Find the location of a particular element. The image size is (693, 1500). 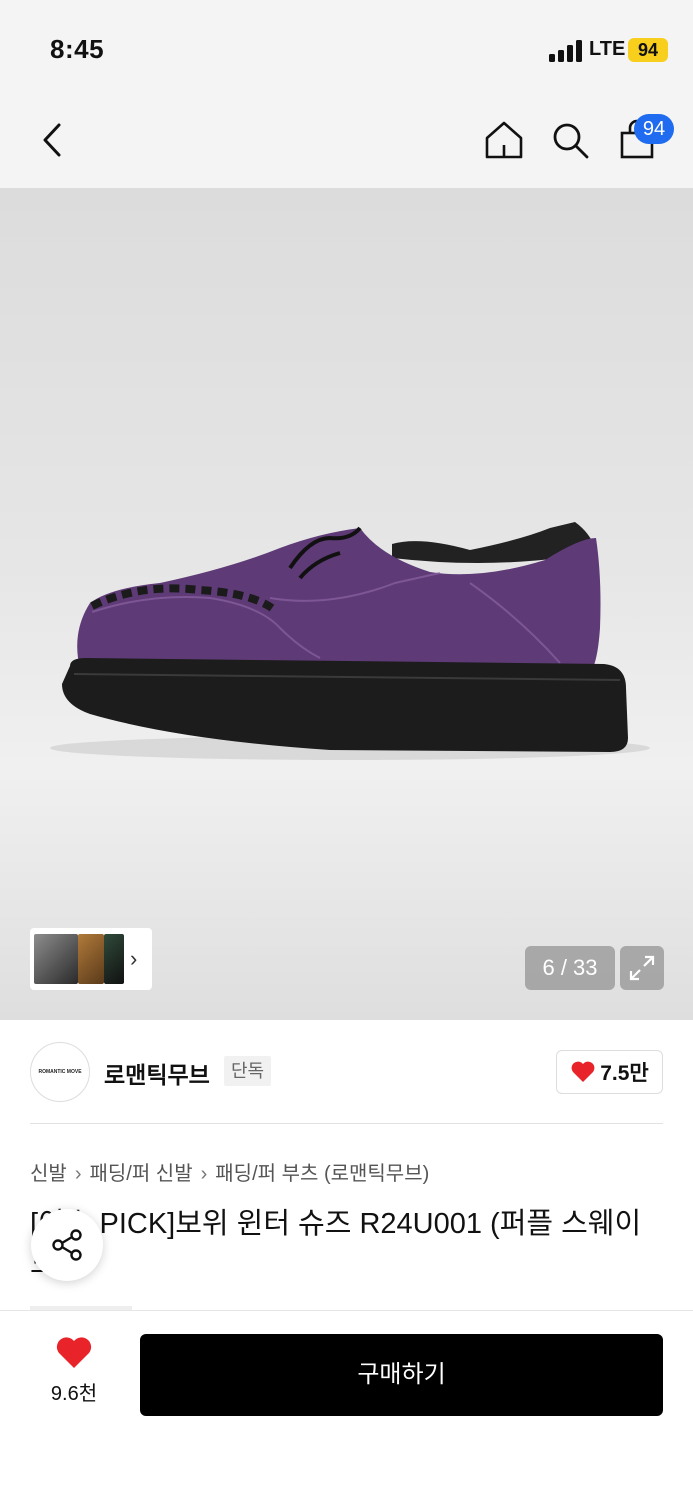

expand-icon is located at coordinates (642, 968).